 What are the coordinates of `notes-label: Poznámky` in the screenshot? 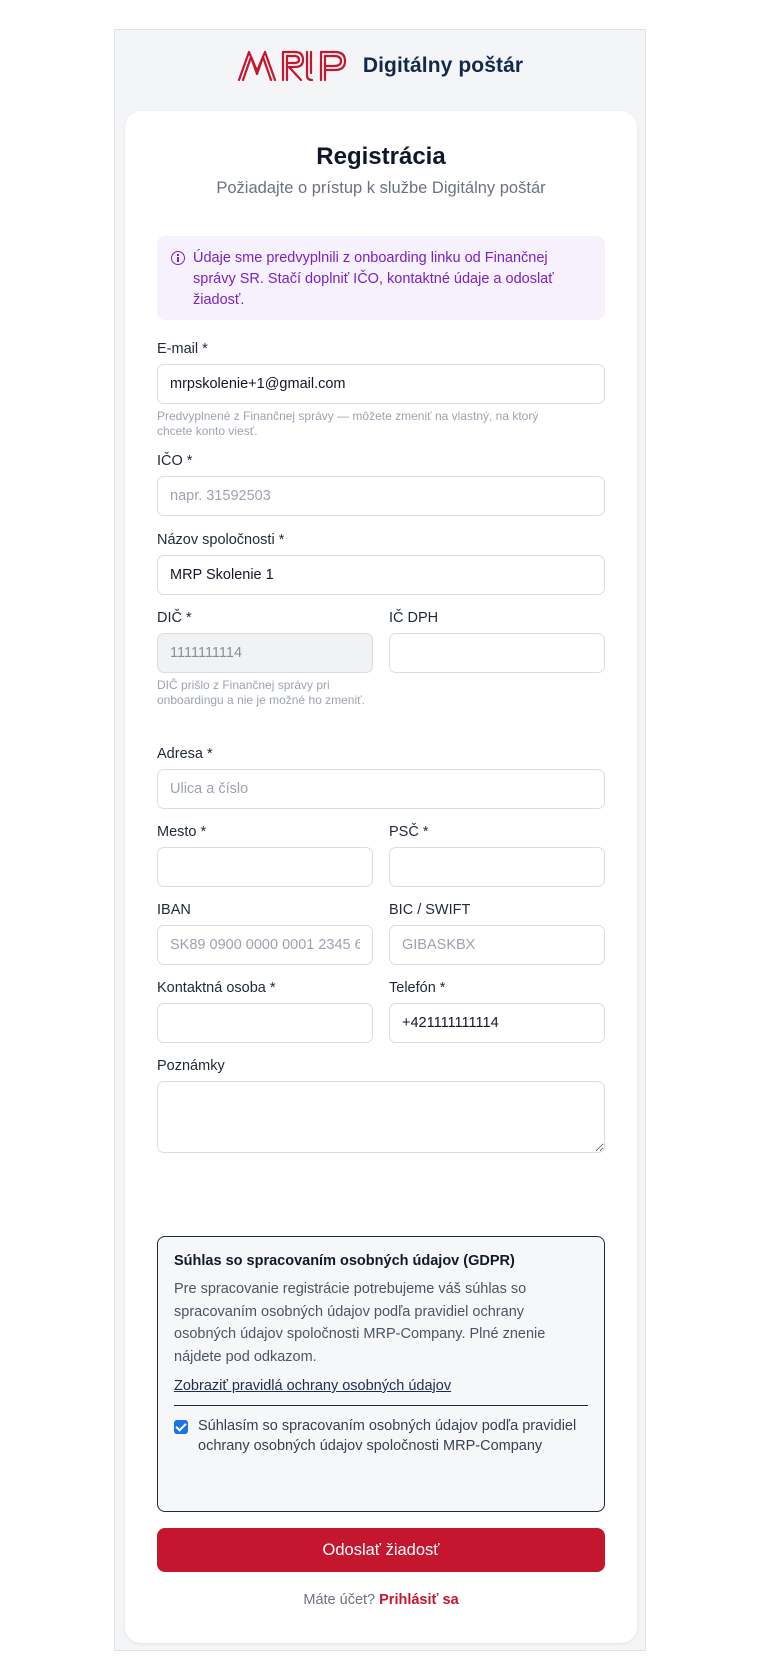 It's located at (191, 1066).